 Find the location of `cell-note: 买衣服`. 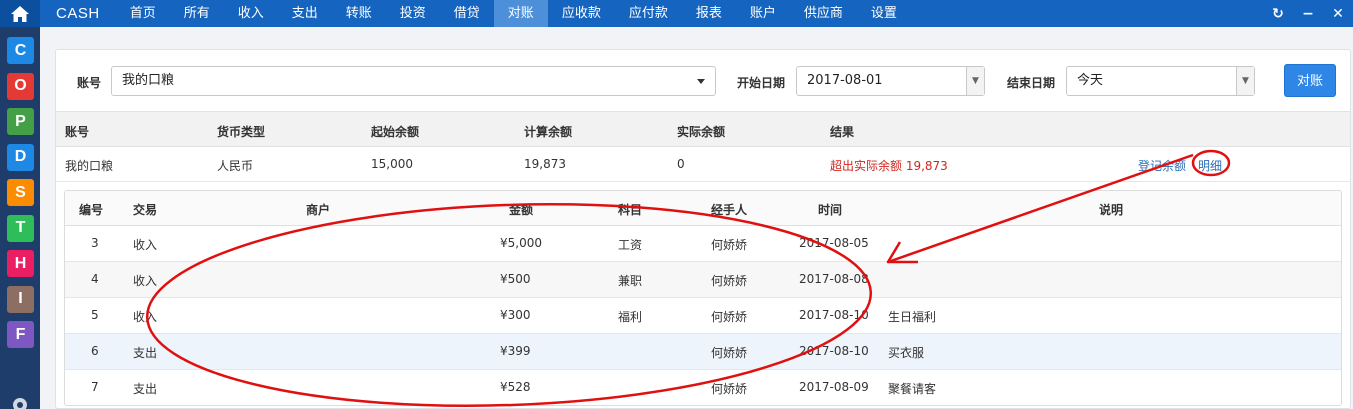

cell-note: 买衣服 is located at coordinates (906, 353).